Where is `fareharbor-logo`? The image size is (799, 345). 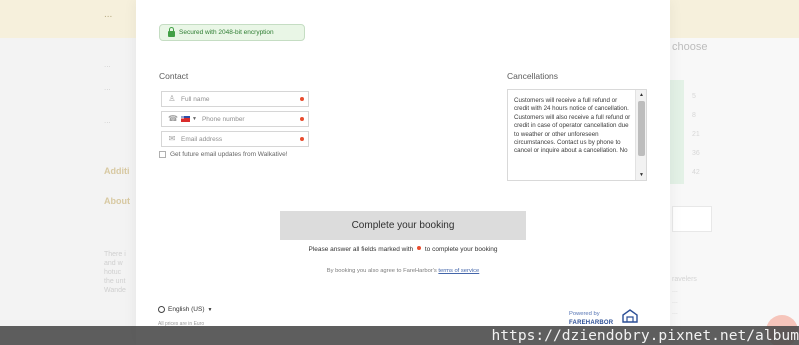 fareharbor-logo is located at coordinates (630, 316).